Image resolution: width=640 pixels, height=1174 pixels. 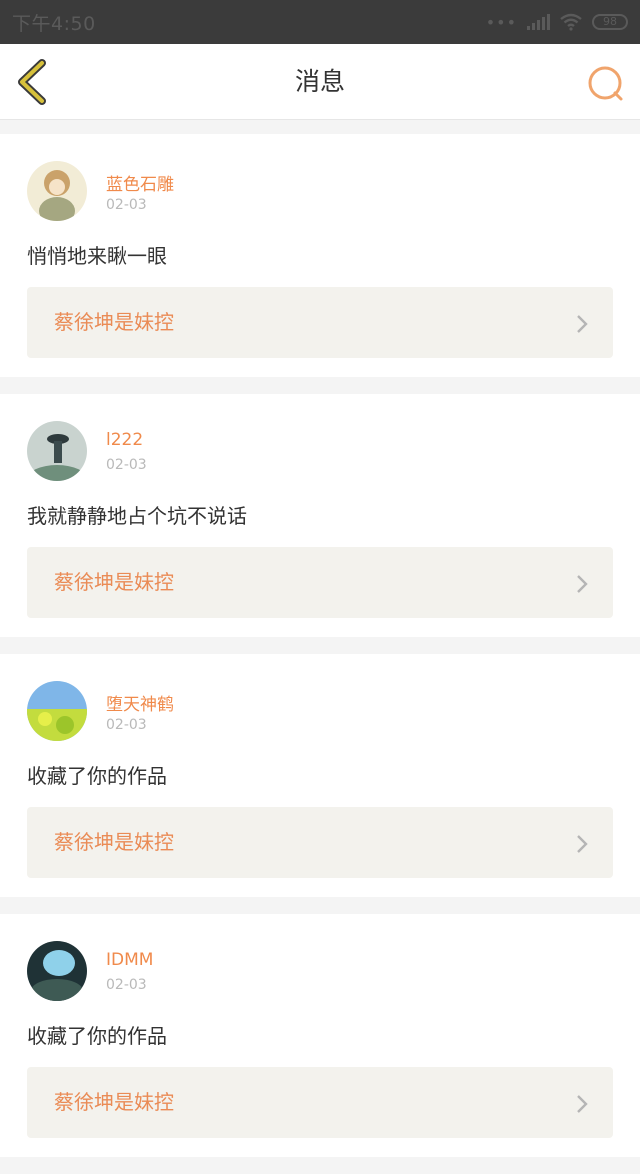 I want to click on user-name: 蓝色石雕, so click(x=140, y=182).